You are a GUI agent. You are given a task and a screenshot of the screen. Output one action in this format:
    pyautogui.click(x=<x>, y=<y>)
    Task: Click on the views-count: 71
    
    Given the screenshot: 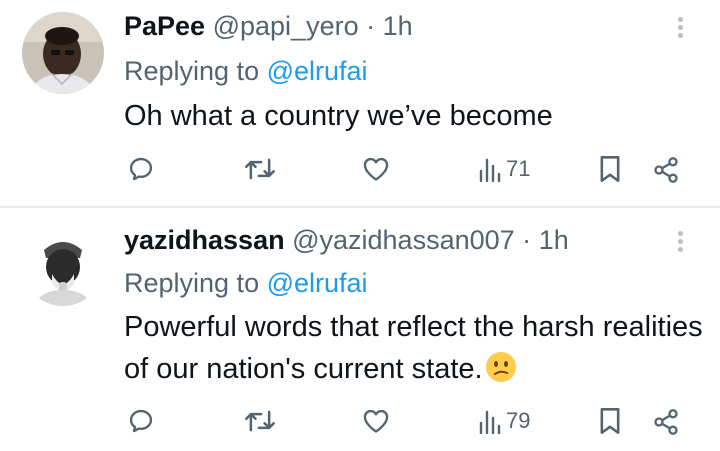 What is the action you would take?
    pyautogui.click(x=518, y=168)
    